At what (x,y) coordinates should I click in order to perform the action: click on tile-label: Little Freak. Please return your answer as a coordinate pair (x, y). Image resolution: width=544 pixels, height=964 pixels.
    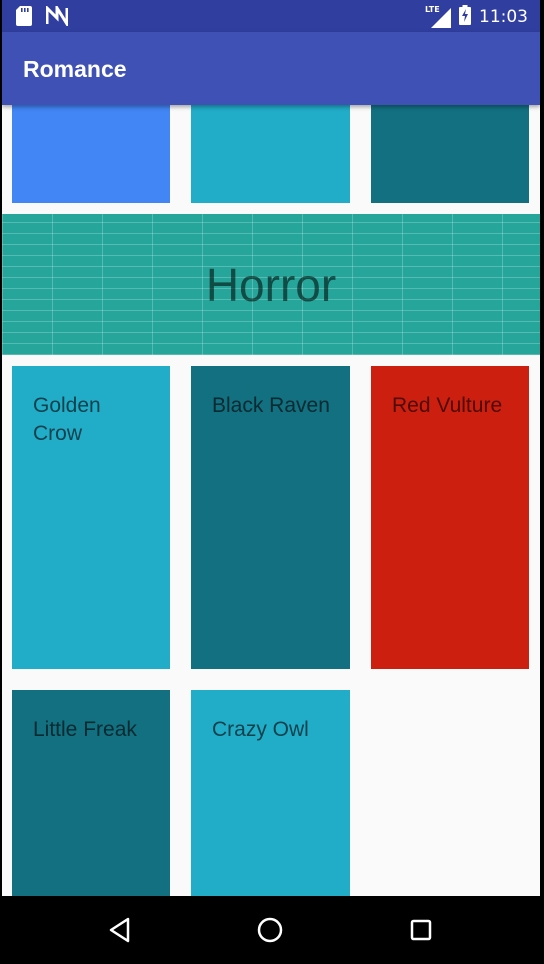
    Looking at the image, I should click on (85, 729).